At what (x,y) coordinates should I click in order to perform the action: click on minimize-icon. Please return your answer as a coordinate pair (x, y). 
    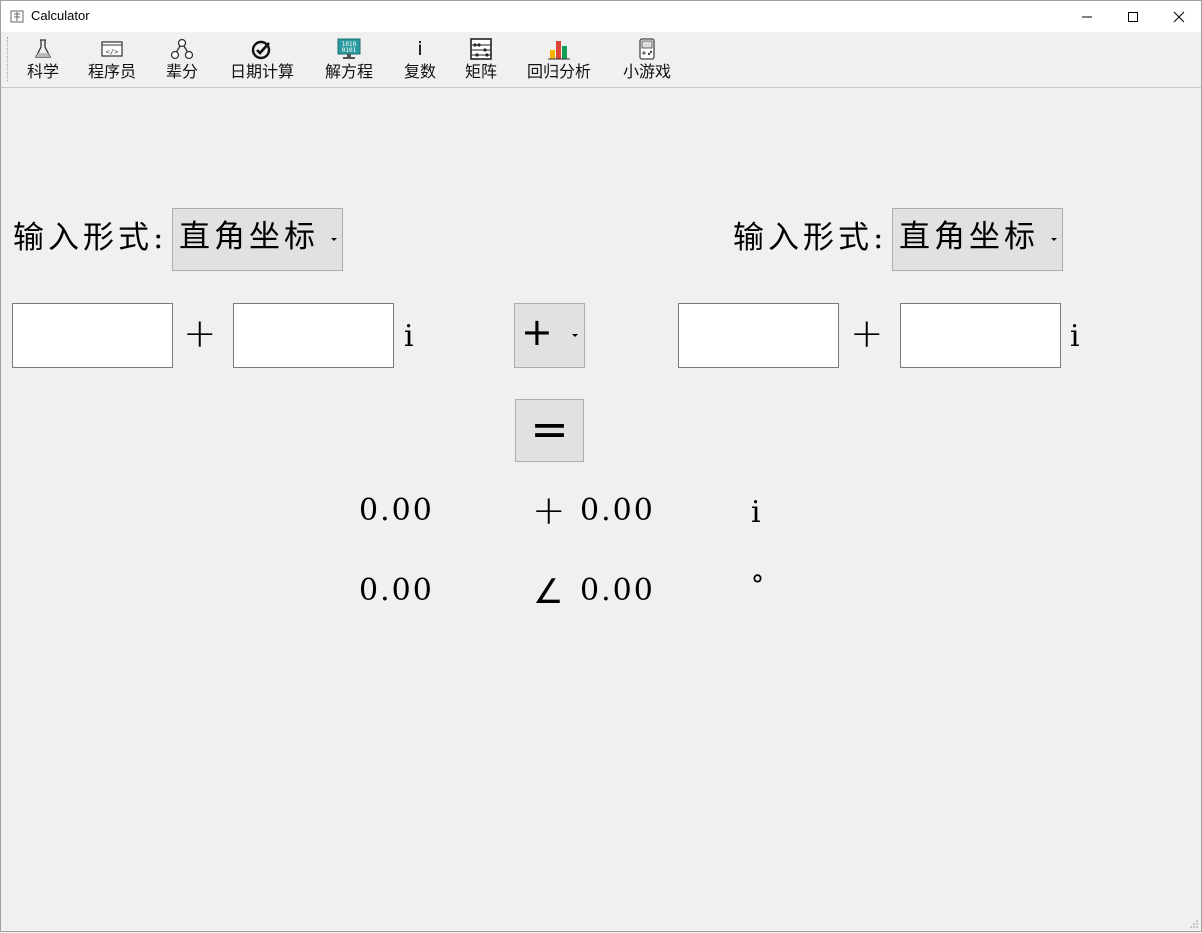
    Looking at the image, I should click on (1087, 16).